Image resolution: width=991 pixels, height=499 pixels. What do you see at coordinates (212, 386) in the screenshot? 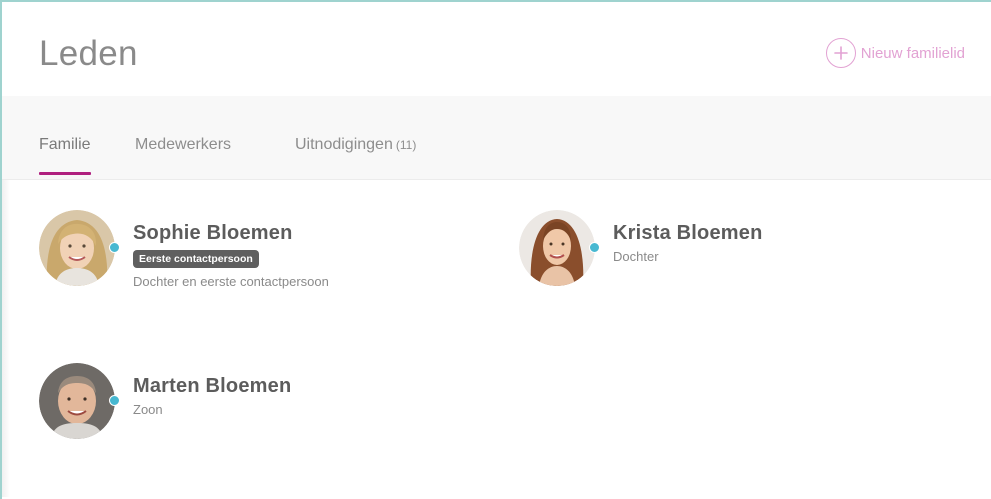
I see `member-name: Marten Bloemen` at bounding box center [212, 386].